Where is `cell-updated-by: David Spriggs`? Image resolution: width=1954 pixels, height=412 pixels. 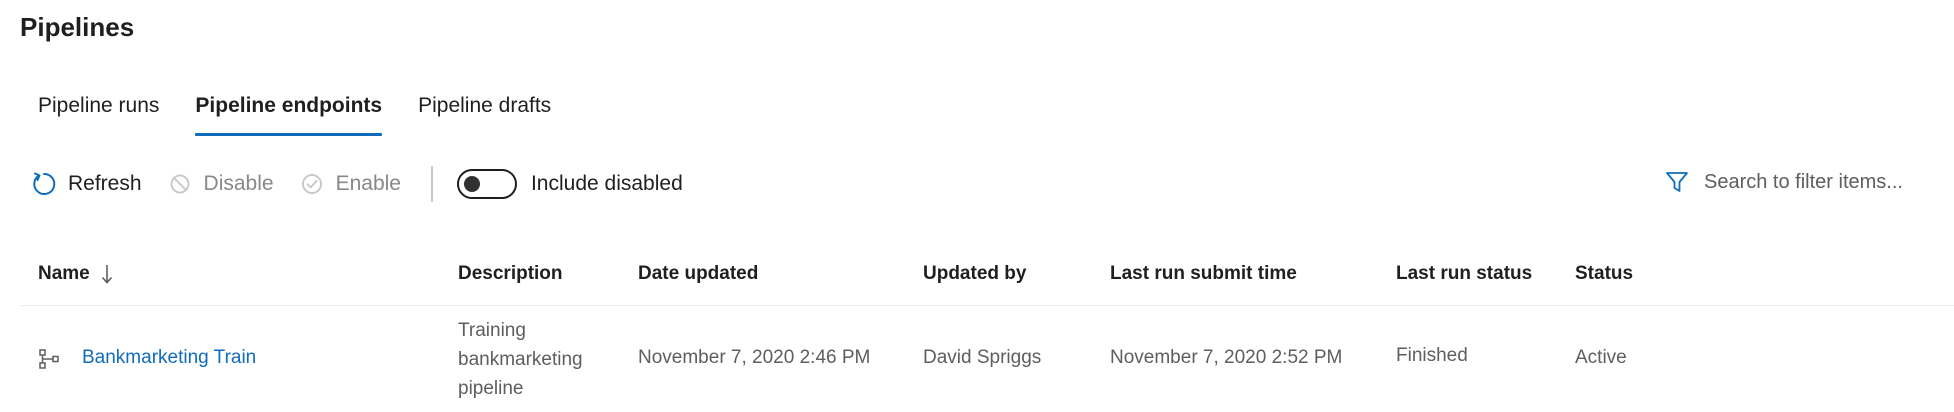
cell-updated-by: David Spriggs is located at coordinates (982, 357).